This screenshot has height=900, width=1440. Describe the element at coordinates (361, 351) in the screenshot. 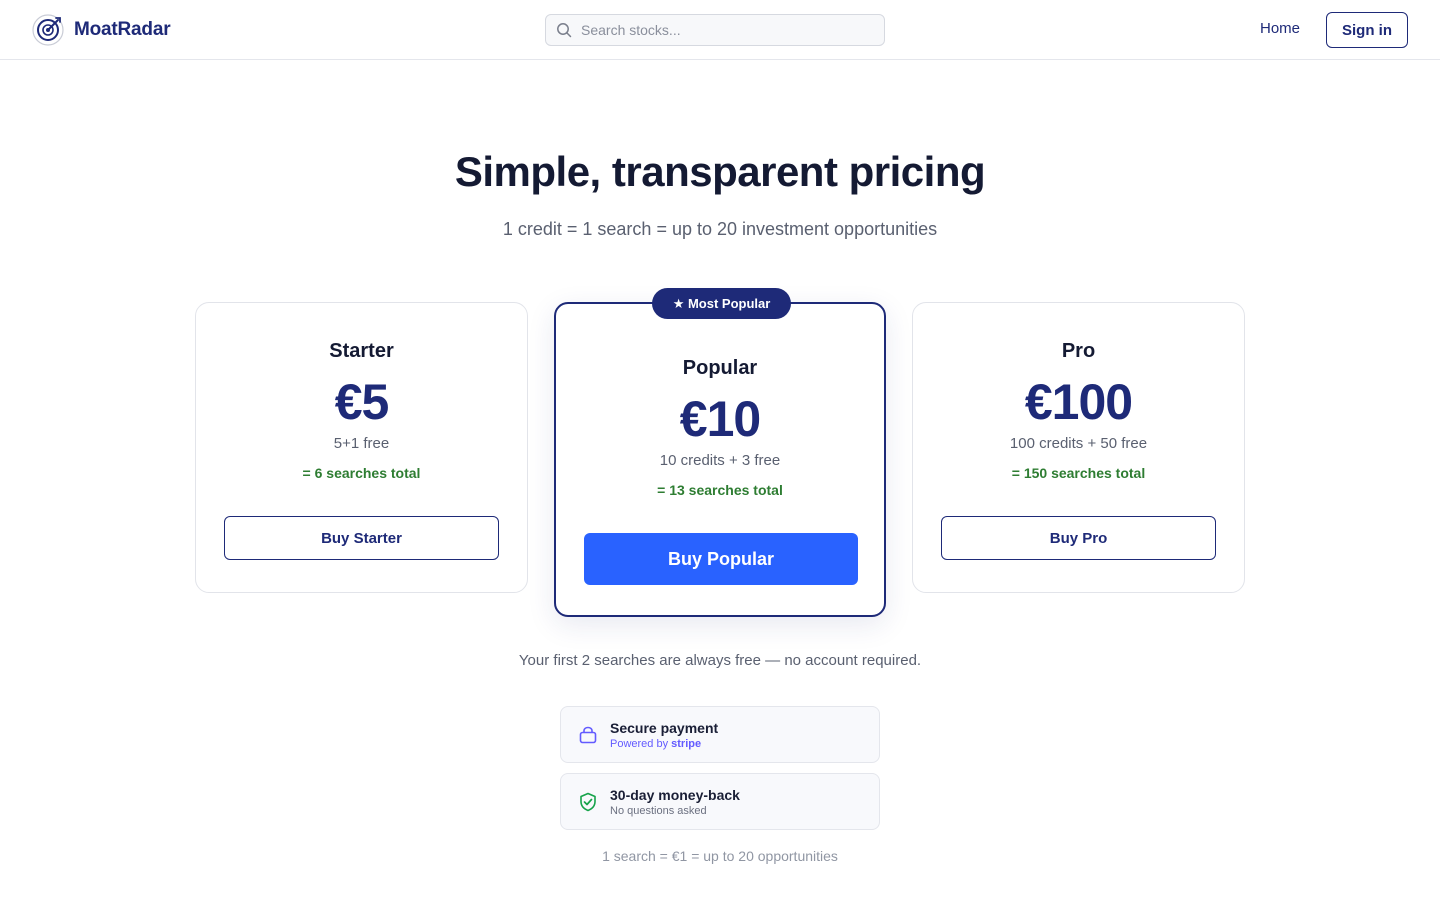

I see `plan-name: Starter` at that location.